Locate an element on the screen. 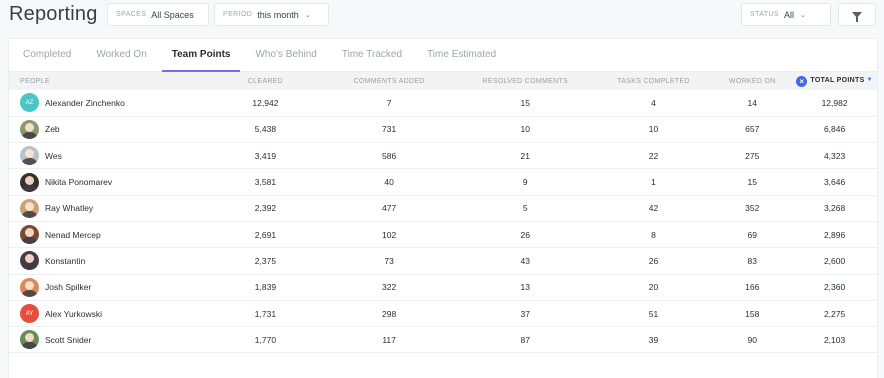 The width and height of the screenshot is (884, 378). status-filter-label: STATUS is located at coordinates (764, 14).